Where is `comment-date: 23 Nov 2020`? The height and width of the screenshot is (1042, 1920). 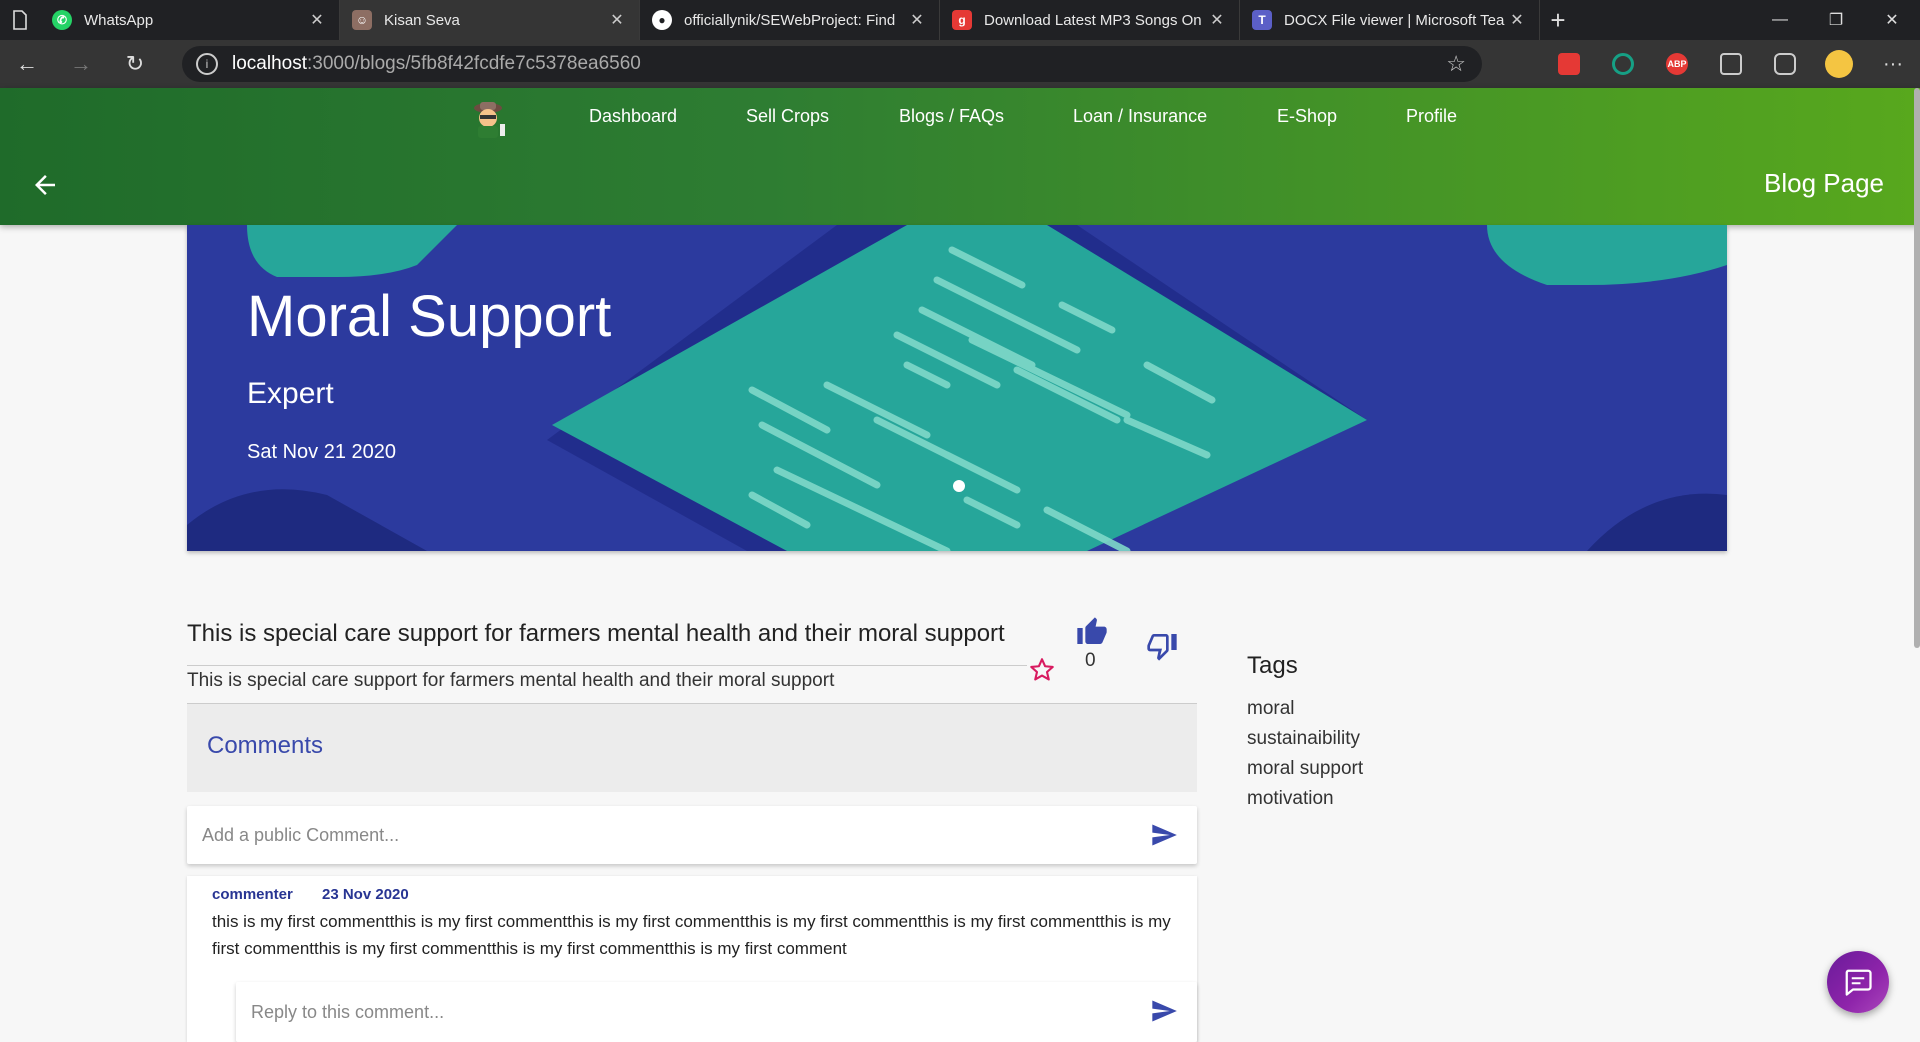 comment-date: 23 Nov 2020 is located at coordinates (365, 894).